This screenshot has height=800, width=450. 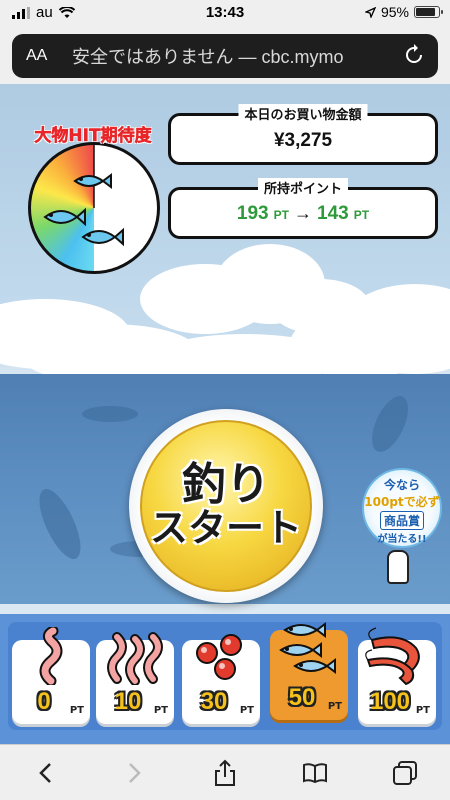 What do you see at coordinates (128, 701) in the screenshot?
I see `bait-value: 10` at bounding box center [128, 701].